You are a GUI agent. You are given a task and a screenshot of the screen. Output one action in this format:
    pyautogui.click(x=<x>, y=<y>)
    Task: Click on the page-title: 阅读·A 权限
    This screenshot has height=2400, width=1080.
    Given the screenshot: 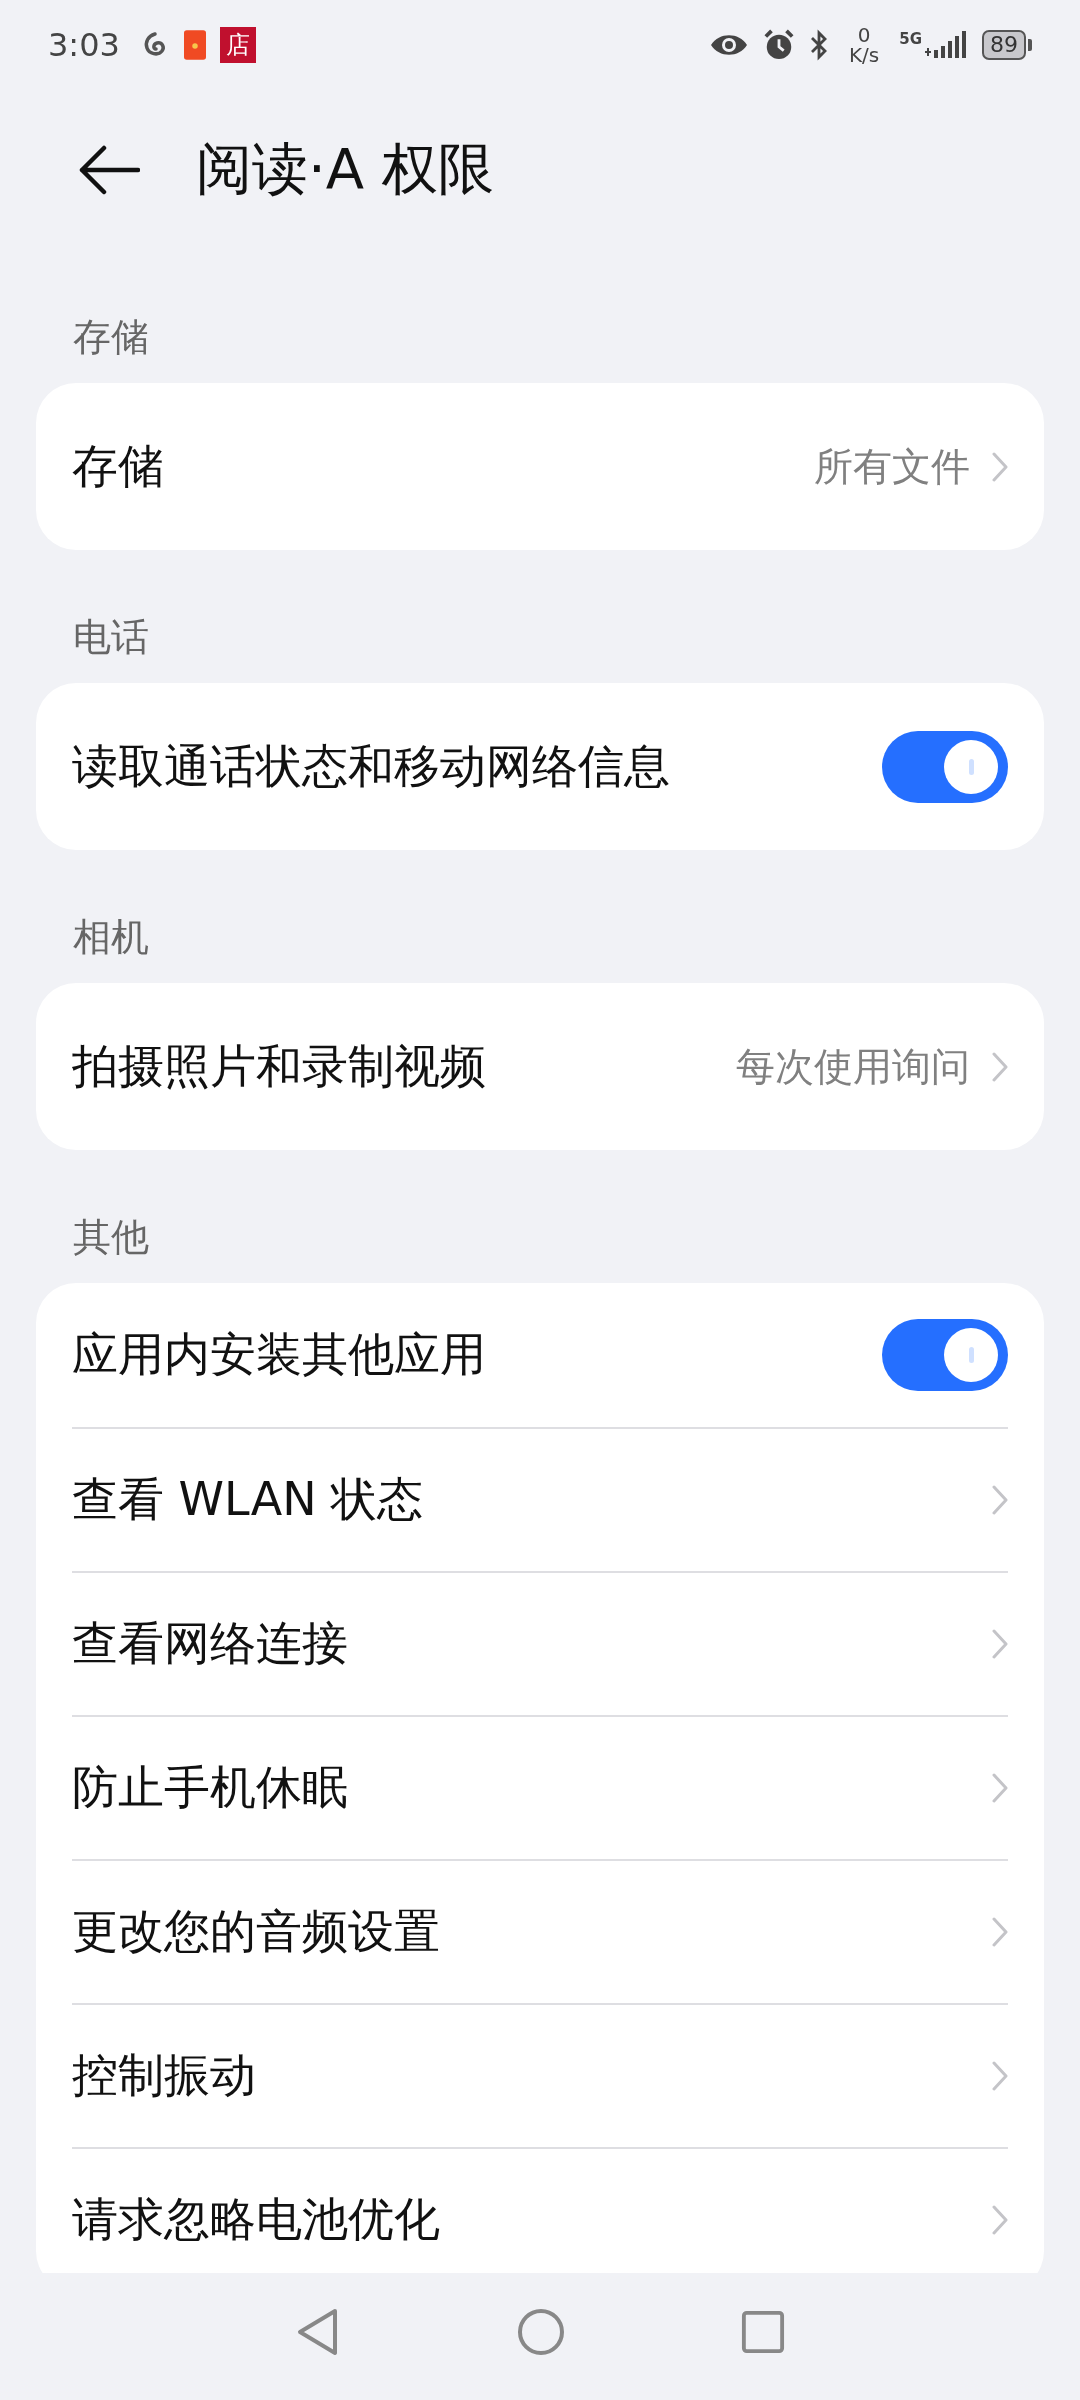 What is the action you would take?
    pyautogui.click(x=345, y=169)
    